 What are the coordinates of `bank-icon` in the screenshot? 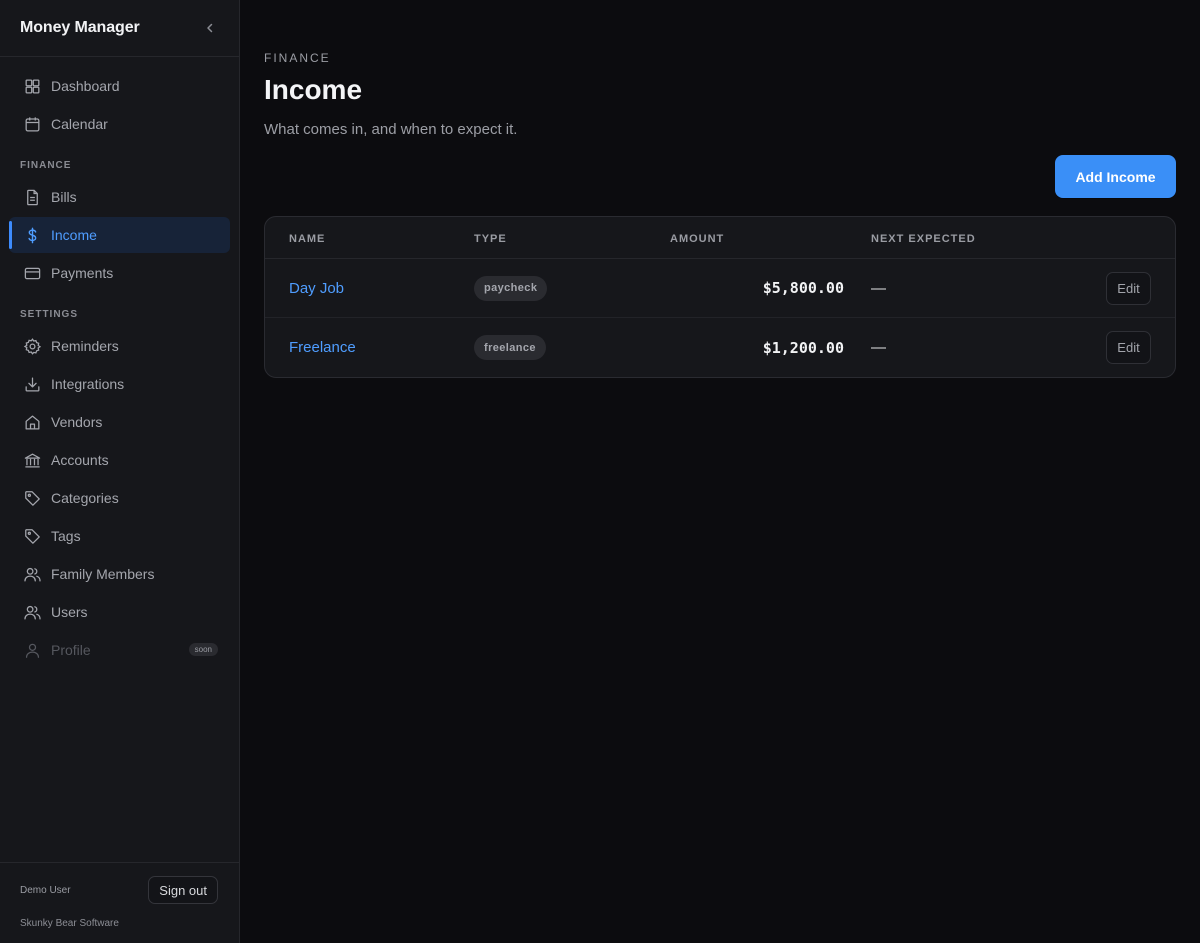 It's located at (32, 460).